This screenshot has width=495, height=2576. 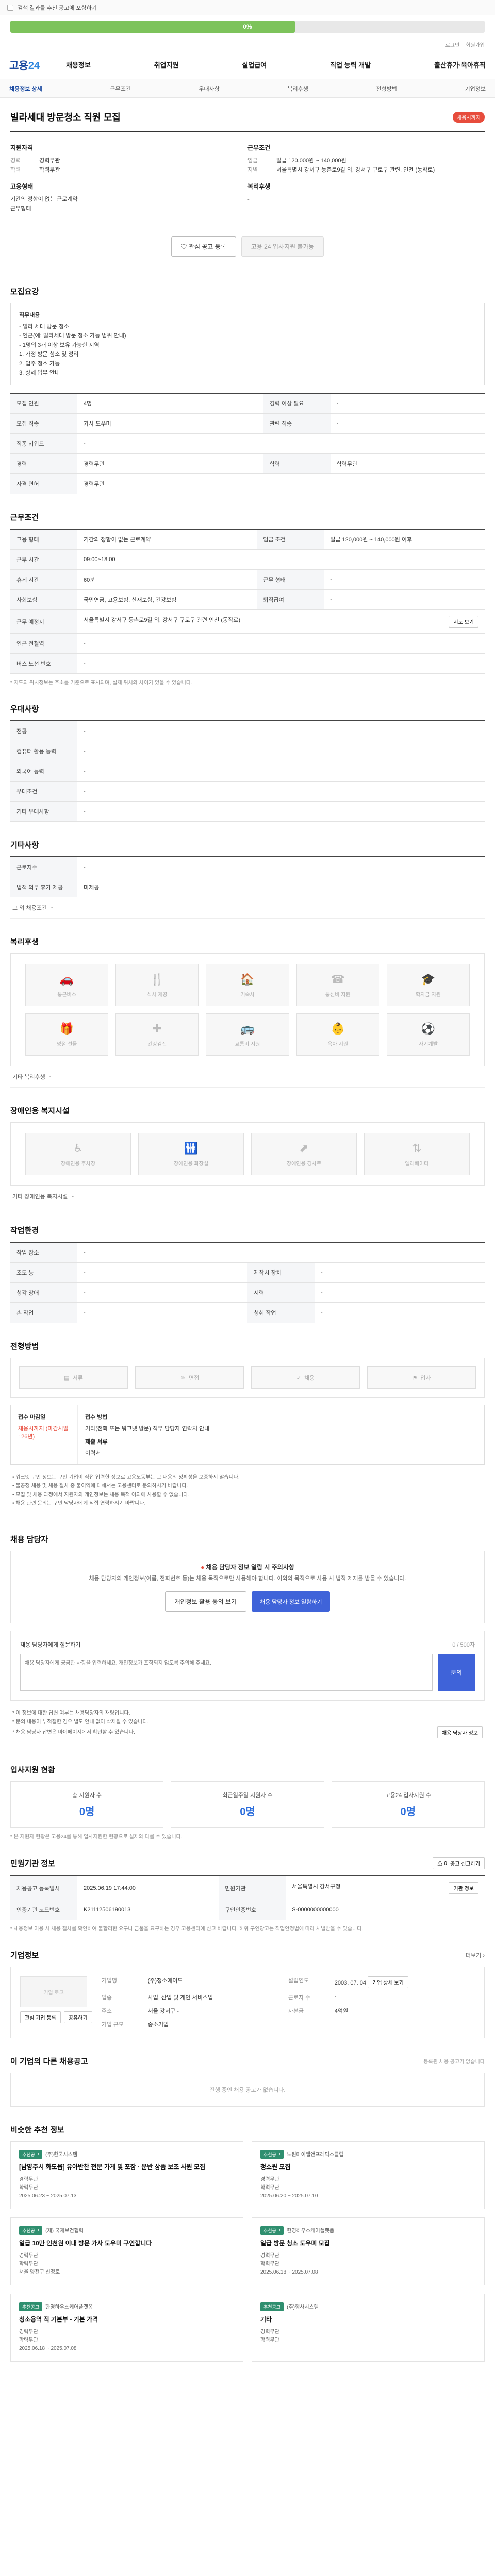 I want to click on related-header: 이 기업의 다른 채용공고 등록된 채용 공고가 없습니다, so click(x=247, y=2061).